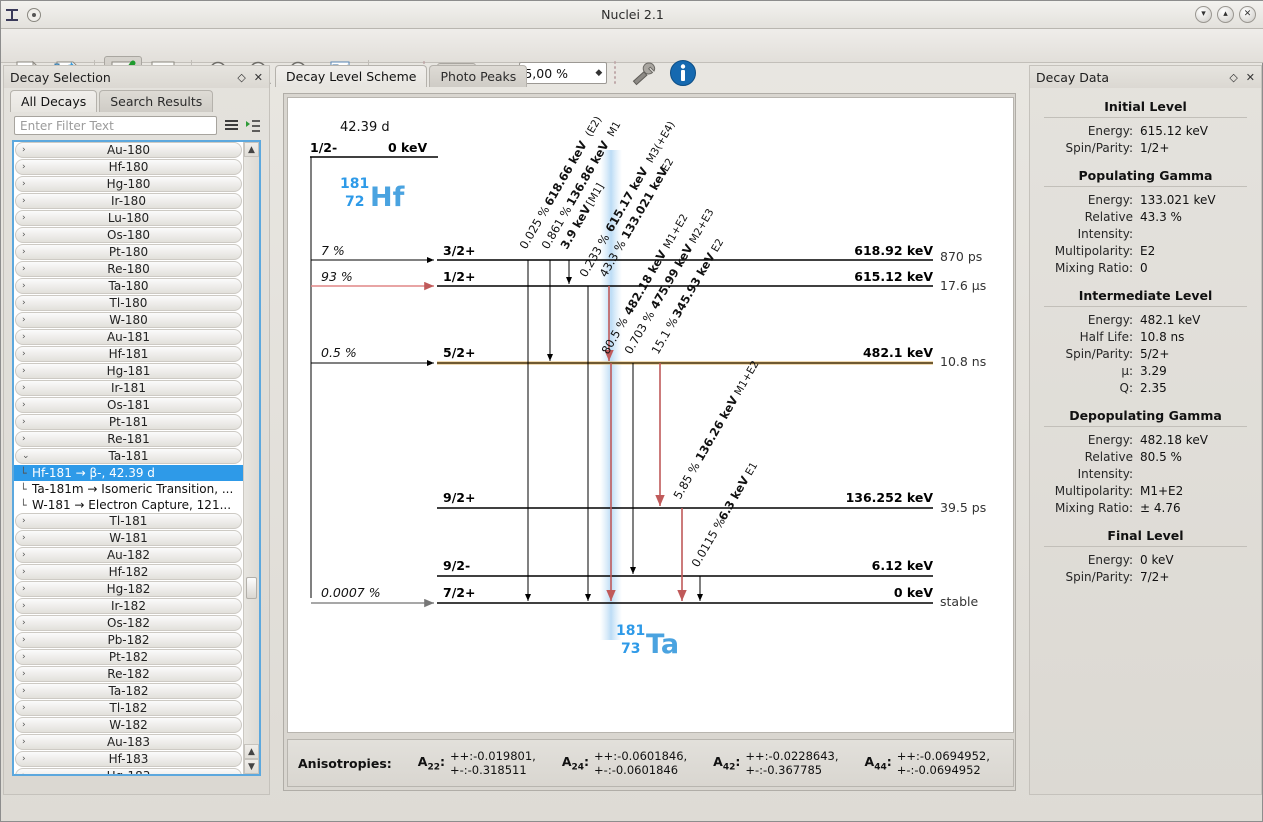 This screenshot has width=1263, height=822. Describe the element at coordinates (128, 725) in the screenshot. I see `nuclide-row: › W-182` at that location.